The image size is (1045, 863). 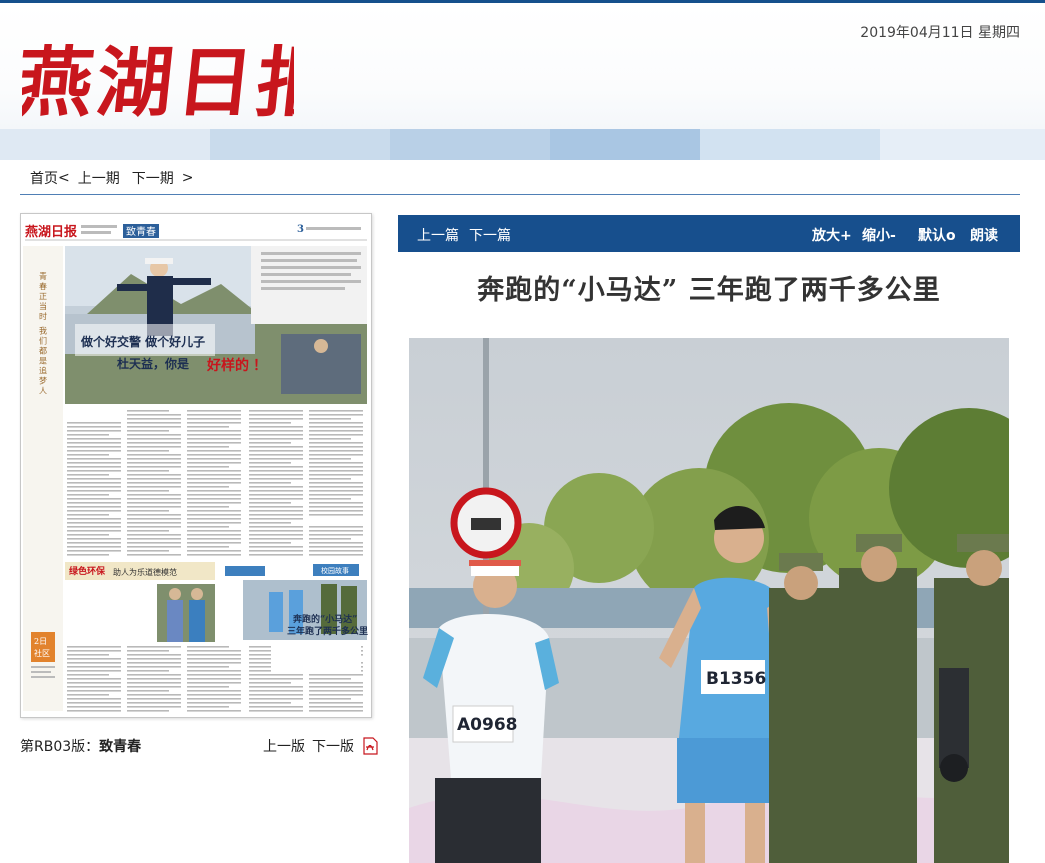 I want to click on read-aloud-button: 朗读, so click(x=984, y=235).